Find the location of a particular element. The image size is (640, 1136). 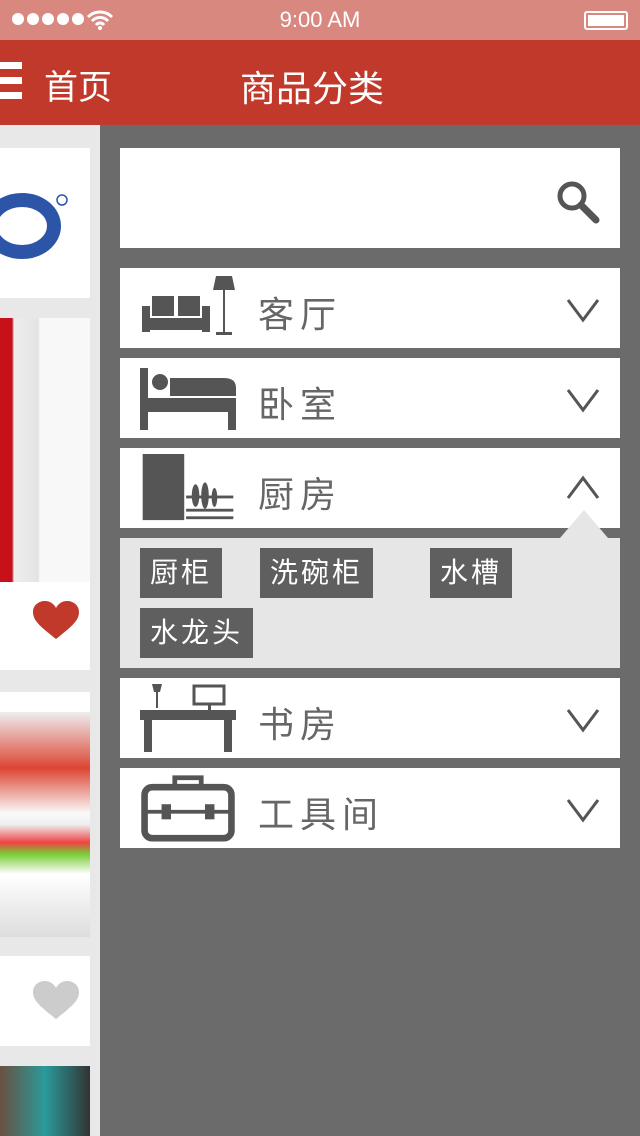

home-content-preview is located at coordinates (50, 630).